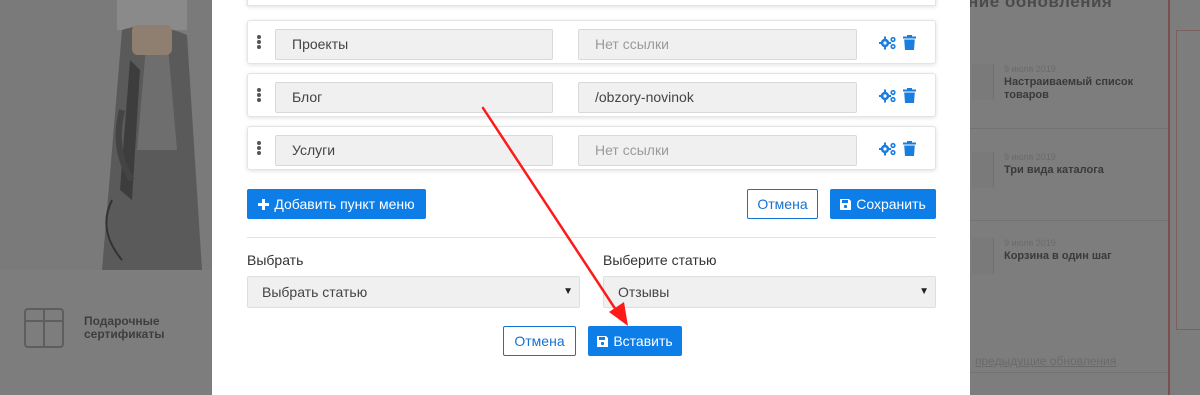  What do you see at coordinates (152, 135) in the screenshot?
I see `worker-illustration` at bounding box center [152, 135].